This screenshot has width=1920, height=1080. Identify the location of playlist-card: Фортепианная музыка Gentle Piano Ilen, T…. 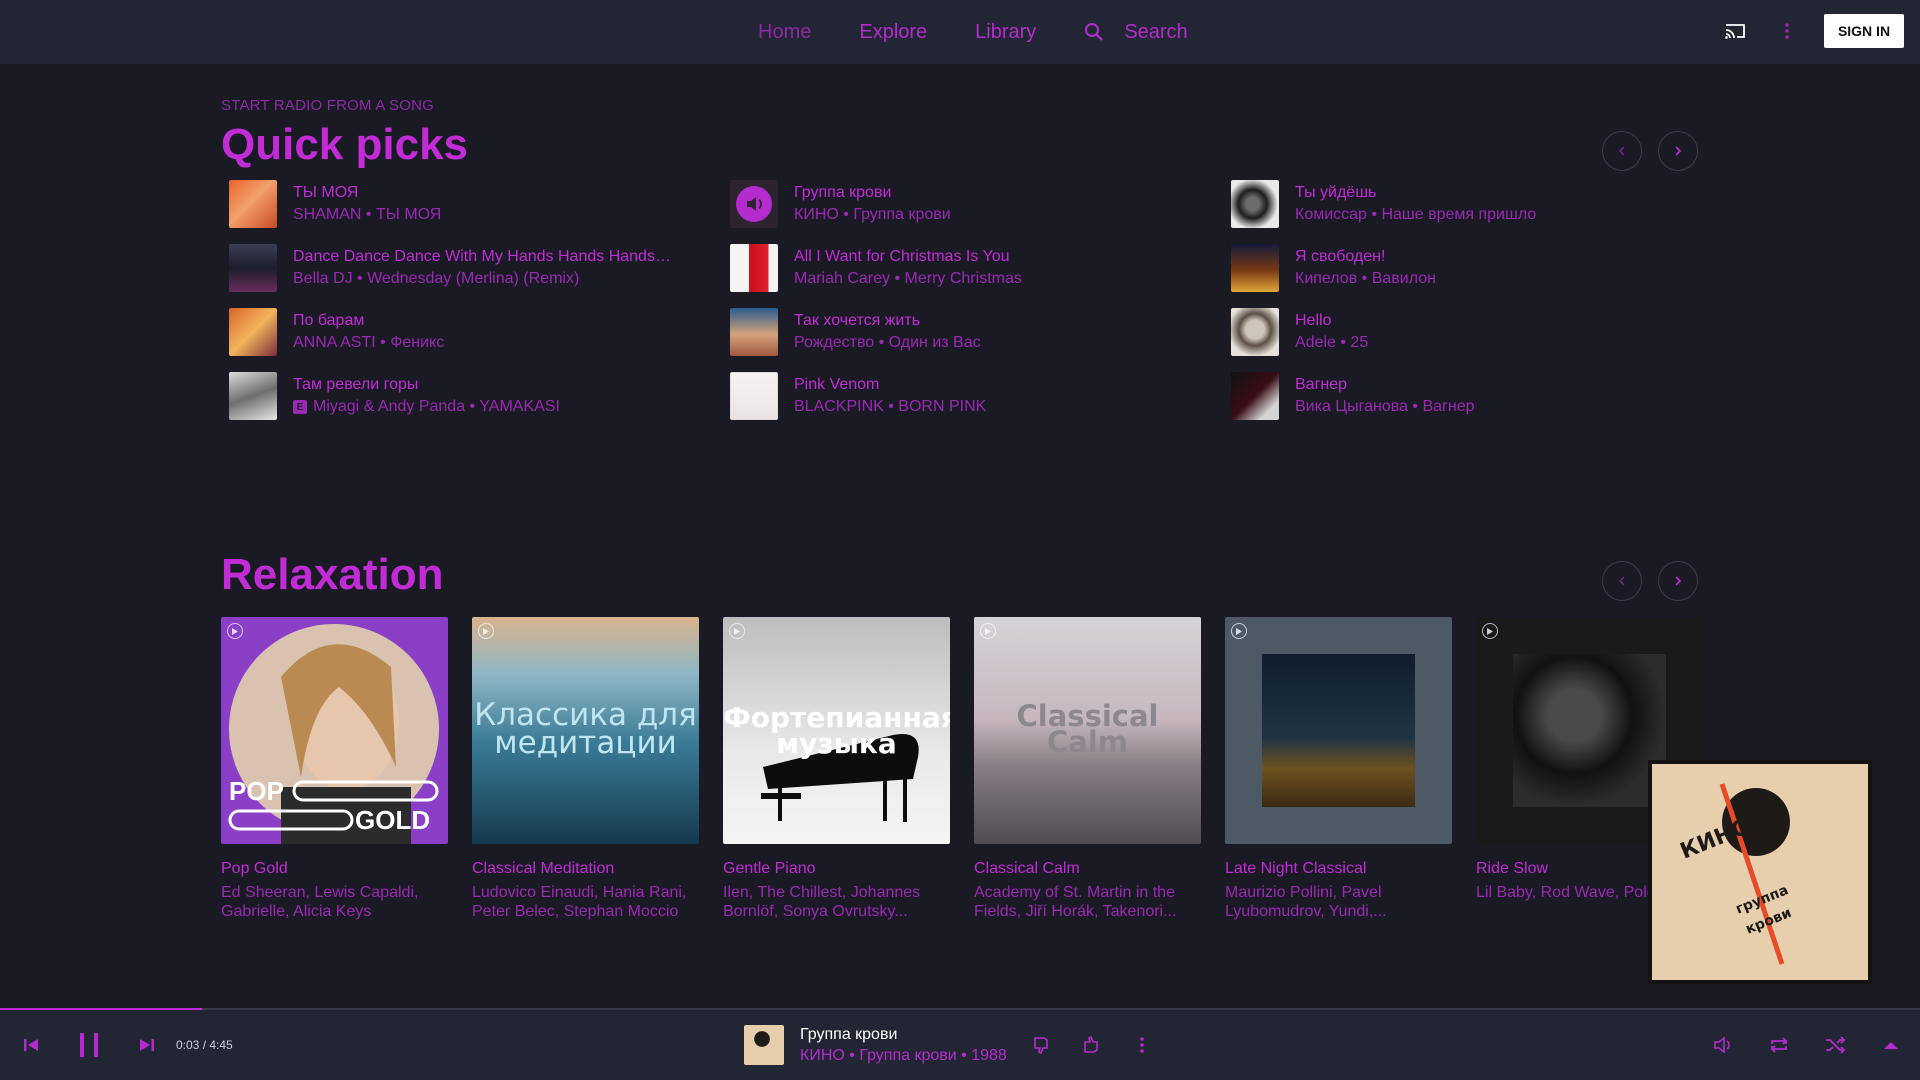
(836, 769).